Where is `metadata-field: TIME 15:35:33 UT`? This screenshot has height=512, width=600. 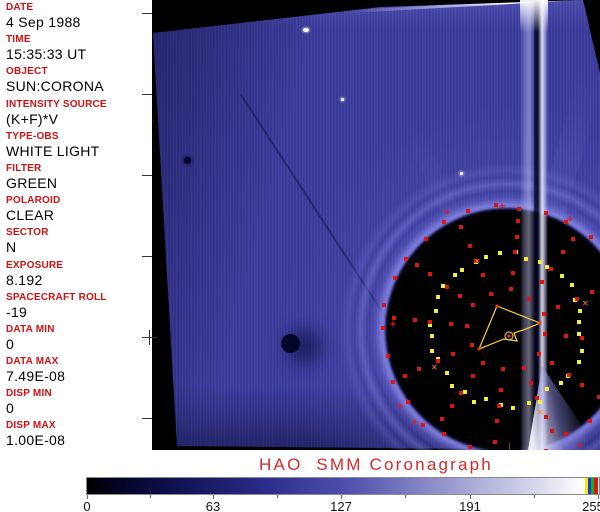 metadata-field: TIME 15:35:33 UT is located at coordinates (76, 48).